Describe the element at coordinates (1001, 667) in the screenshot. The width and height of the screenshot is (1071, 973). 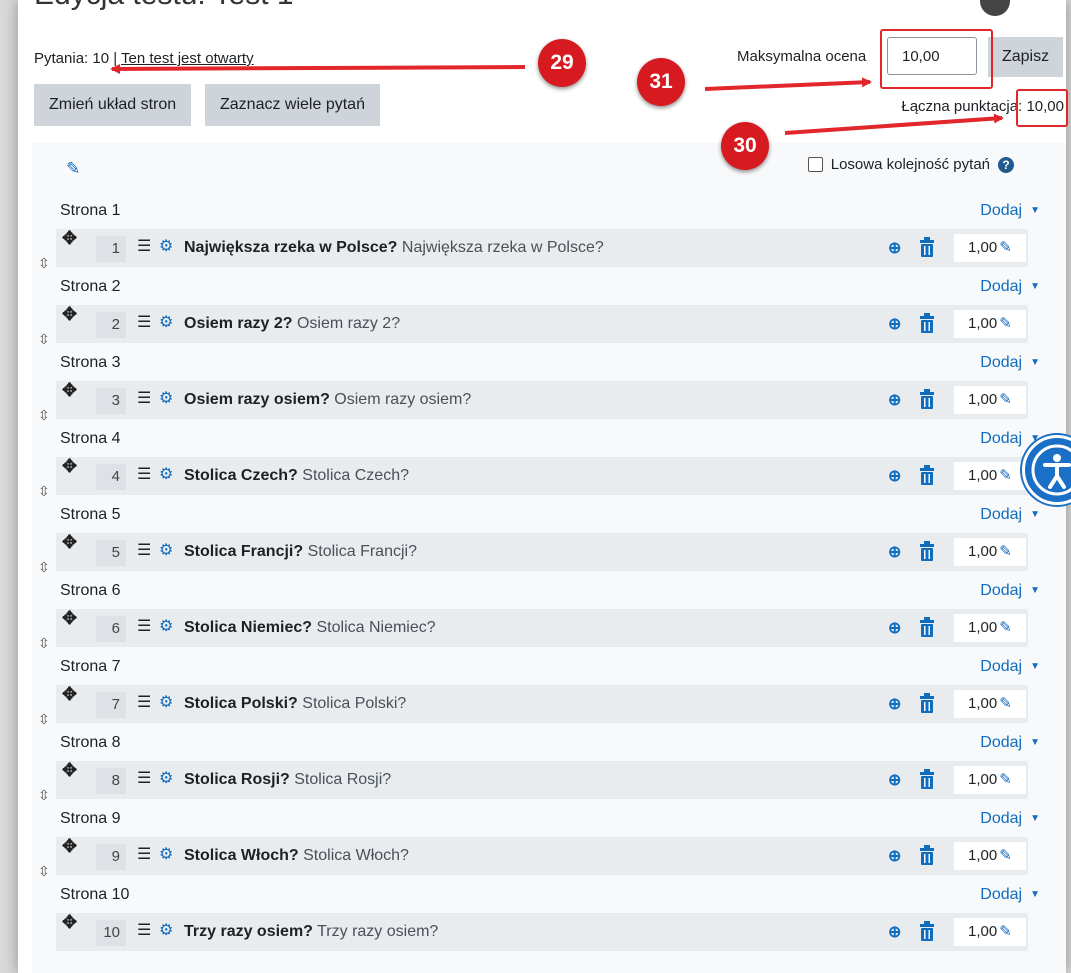
I see `add-label: Dodaj` at that location.